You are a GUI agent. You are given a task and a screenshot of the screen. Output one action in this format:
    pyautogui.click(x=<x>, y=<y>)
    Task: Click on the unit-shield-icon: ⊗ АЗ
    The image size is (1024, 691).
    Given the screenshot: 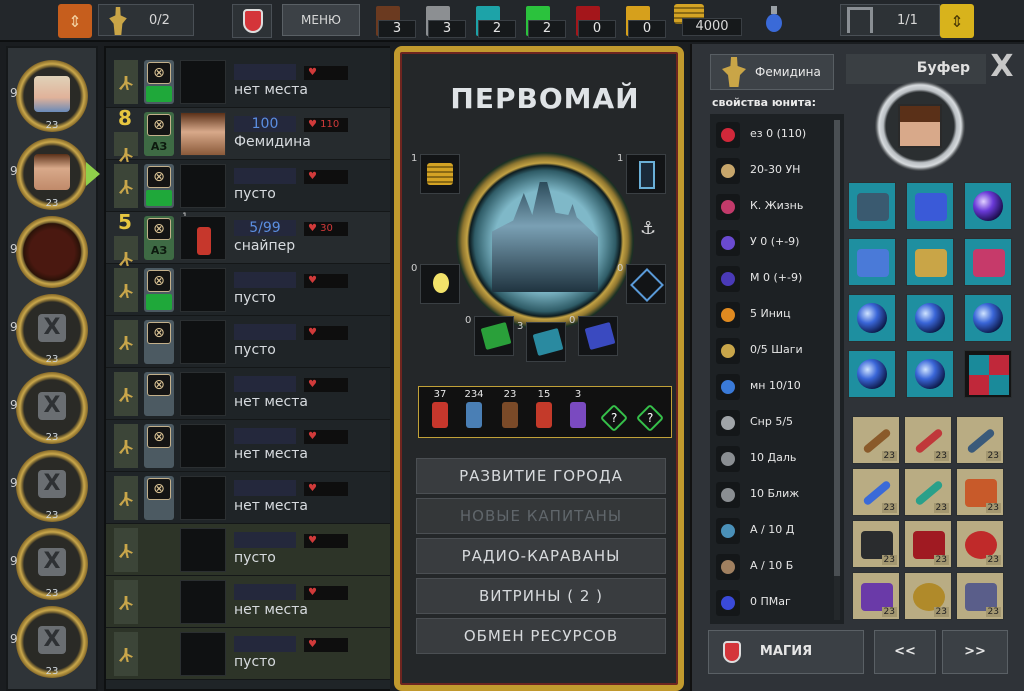 What is the action you would take?
    pyautogui.click(x=159, y=238)
    